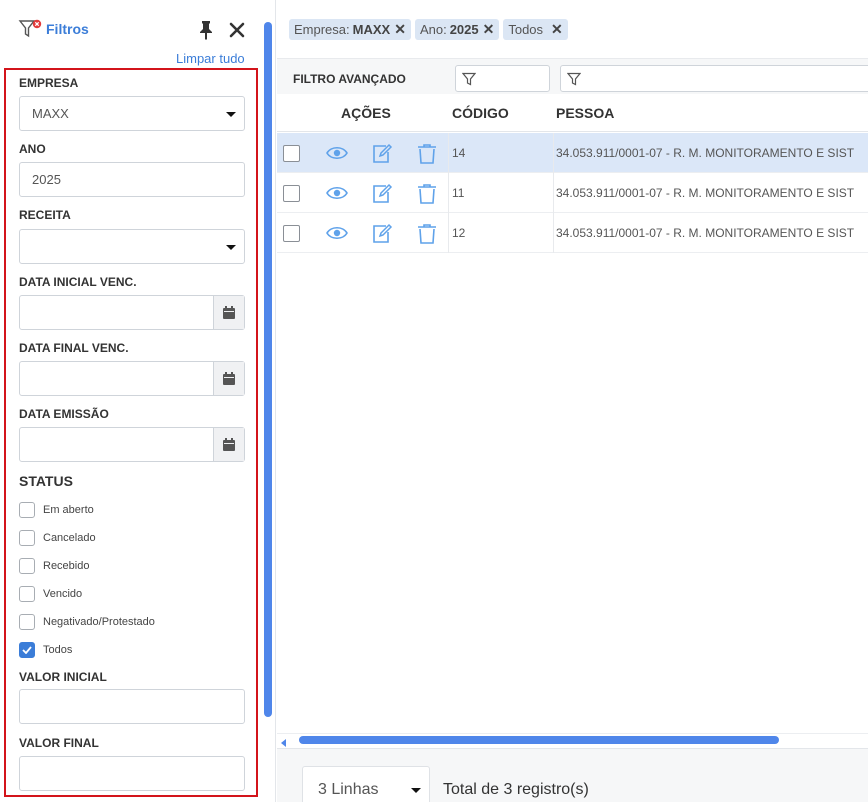 This screenshot has height=802, width=868. I want to click on data-inicial-input, so click(132, 312).